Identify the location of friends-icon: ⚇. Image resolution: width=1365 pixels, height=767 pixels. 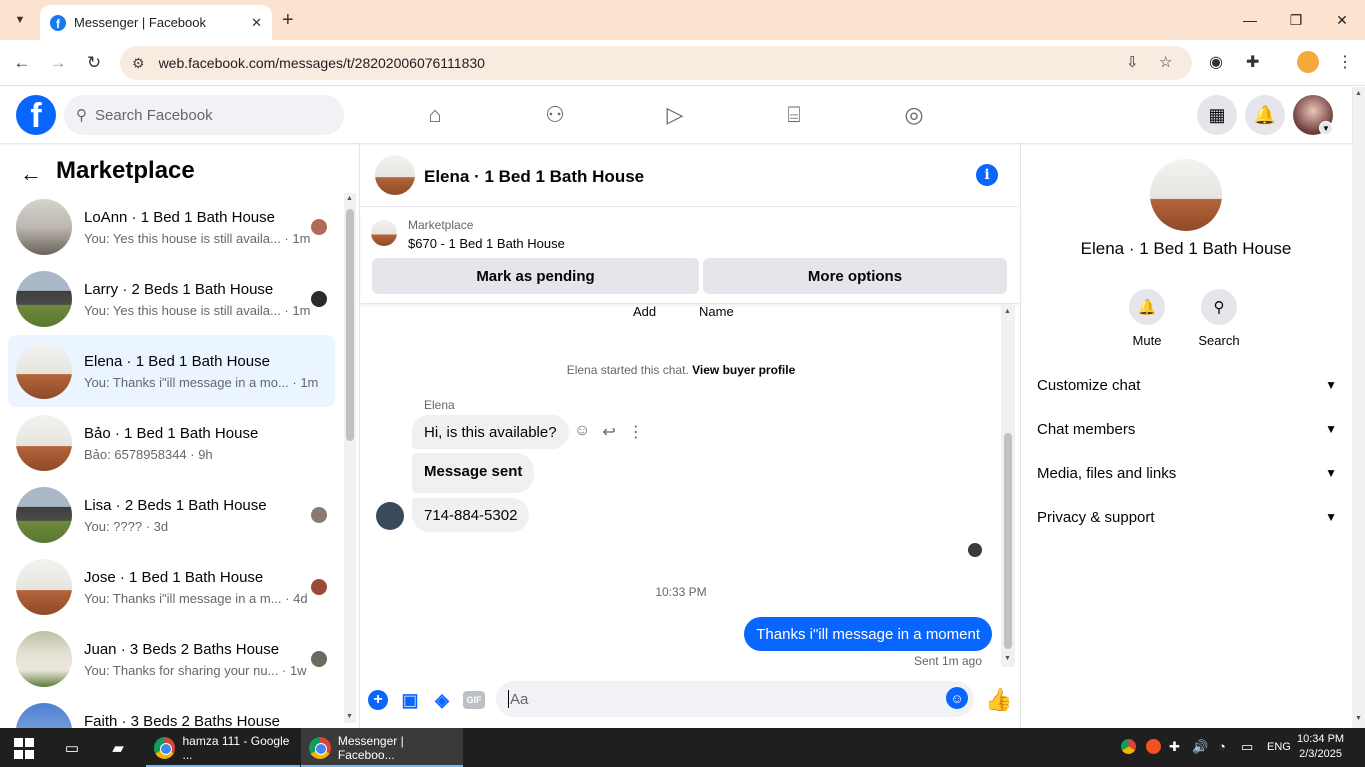
(555, 115).